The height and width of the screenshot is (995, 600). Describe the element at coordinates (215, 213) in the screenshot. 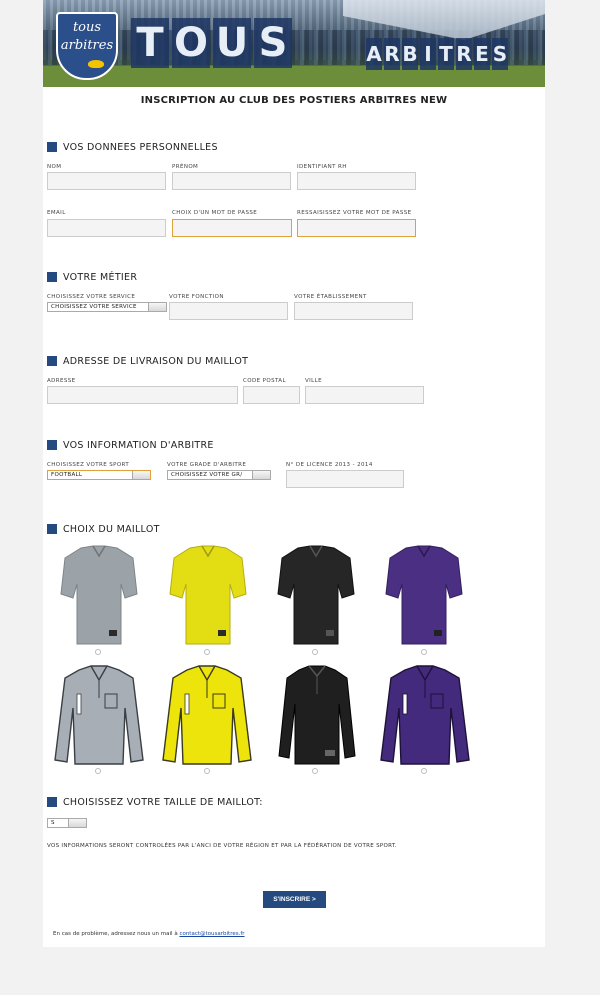

I see `password-label: CHOIX D'UN MOT DE PASSE` at that location.